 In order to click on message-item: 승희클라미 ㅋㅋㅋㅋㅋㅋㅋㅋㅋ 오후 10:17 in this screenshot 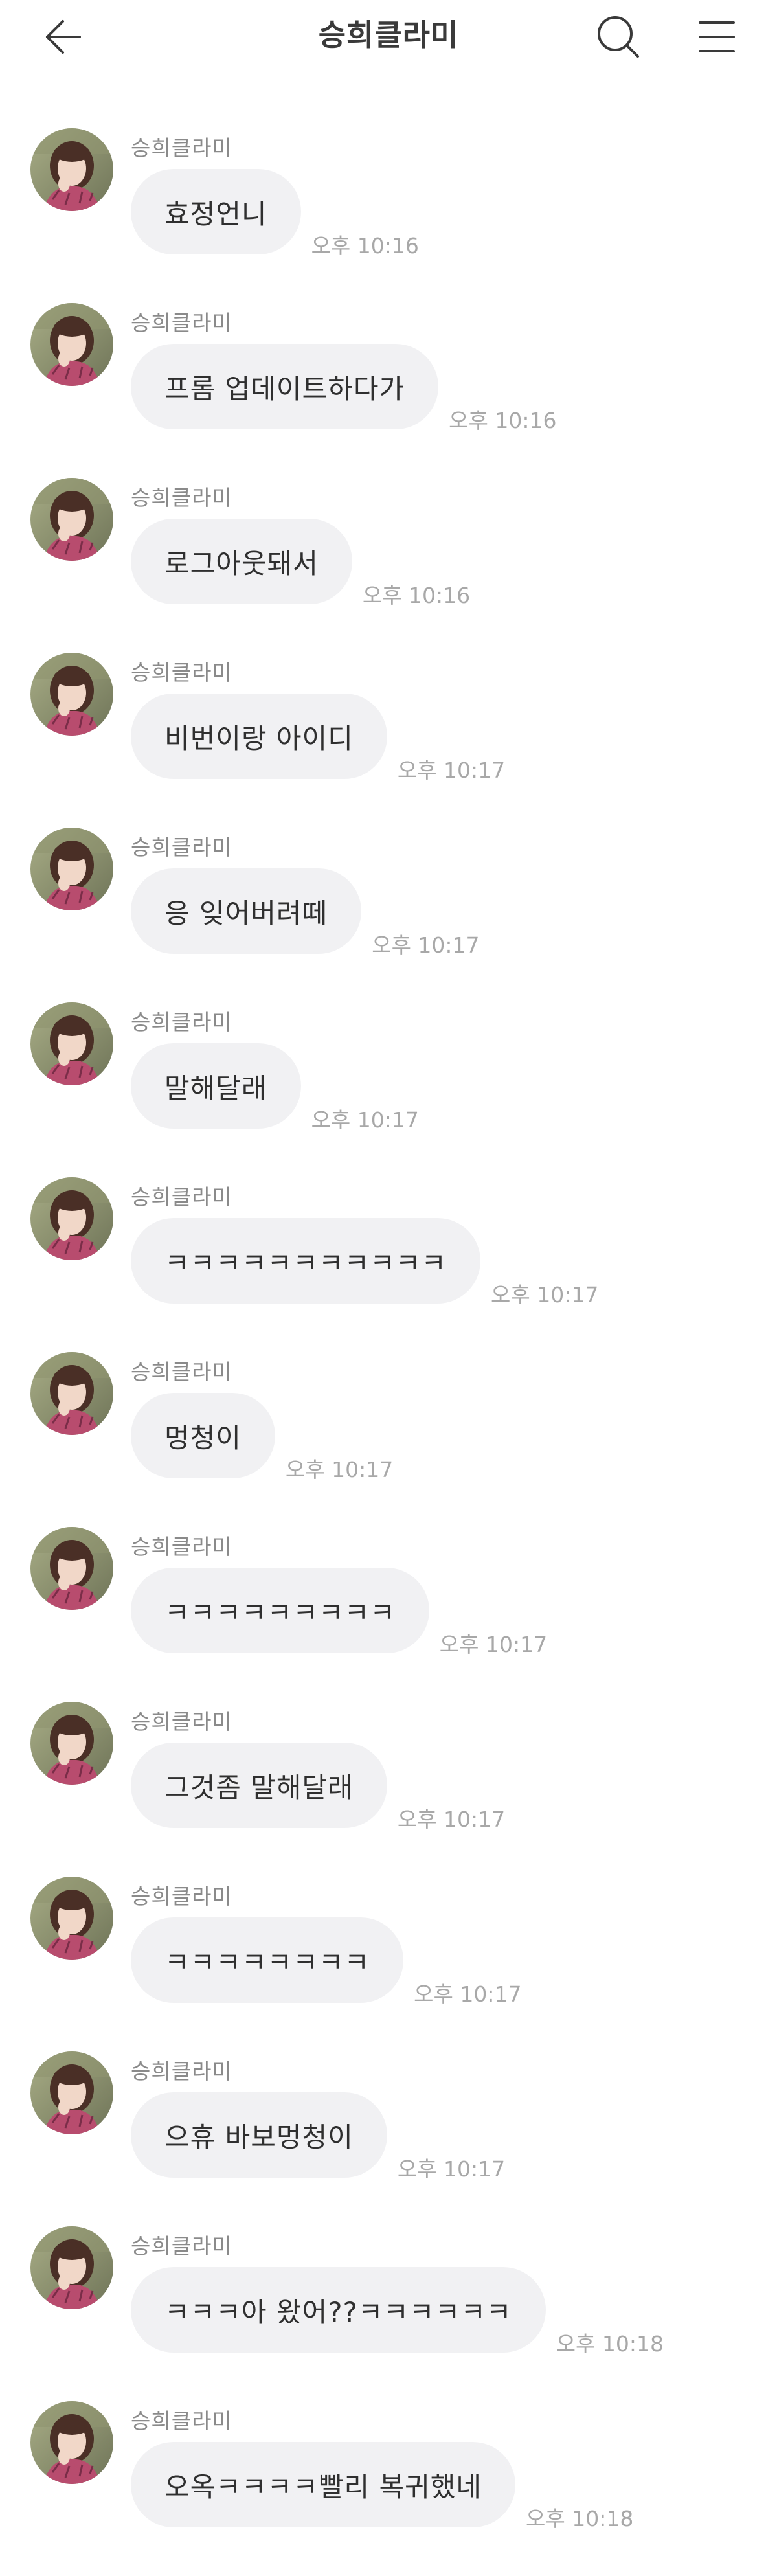, I will do `click(388, 1614)`.